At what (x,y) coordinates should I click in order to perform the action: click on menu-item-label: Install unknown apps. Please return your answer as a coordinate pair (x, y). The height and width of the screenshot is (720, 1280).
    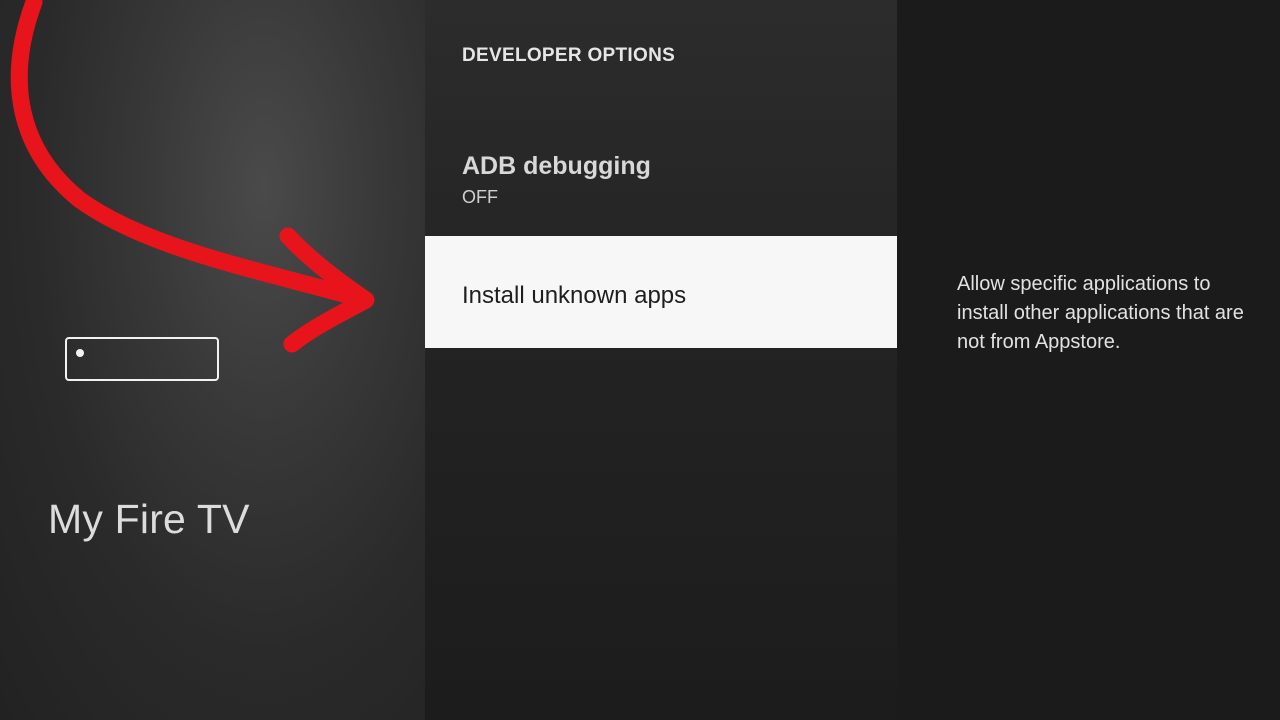
    Looking at the image, I should click on (574, 295).